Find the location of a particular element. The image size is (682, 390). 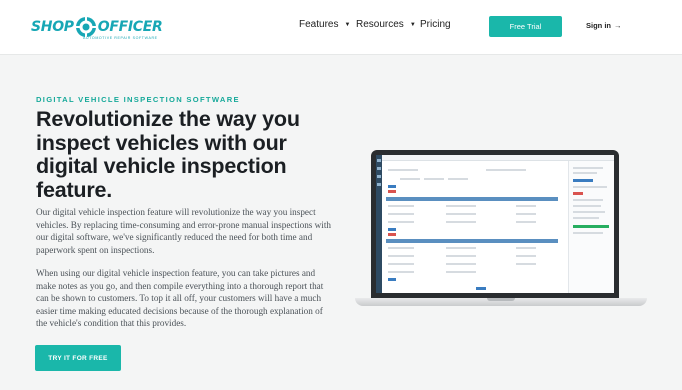

sign-in-link: Sign in → is located at coordinates (604, 25).